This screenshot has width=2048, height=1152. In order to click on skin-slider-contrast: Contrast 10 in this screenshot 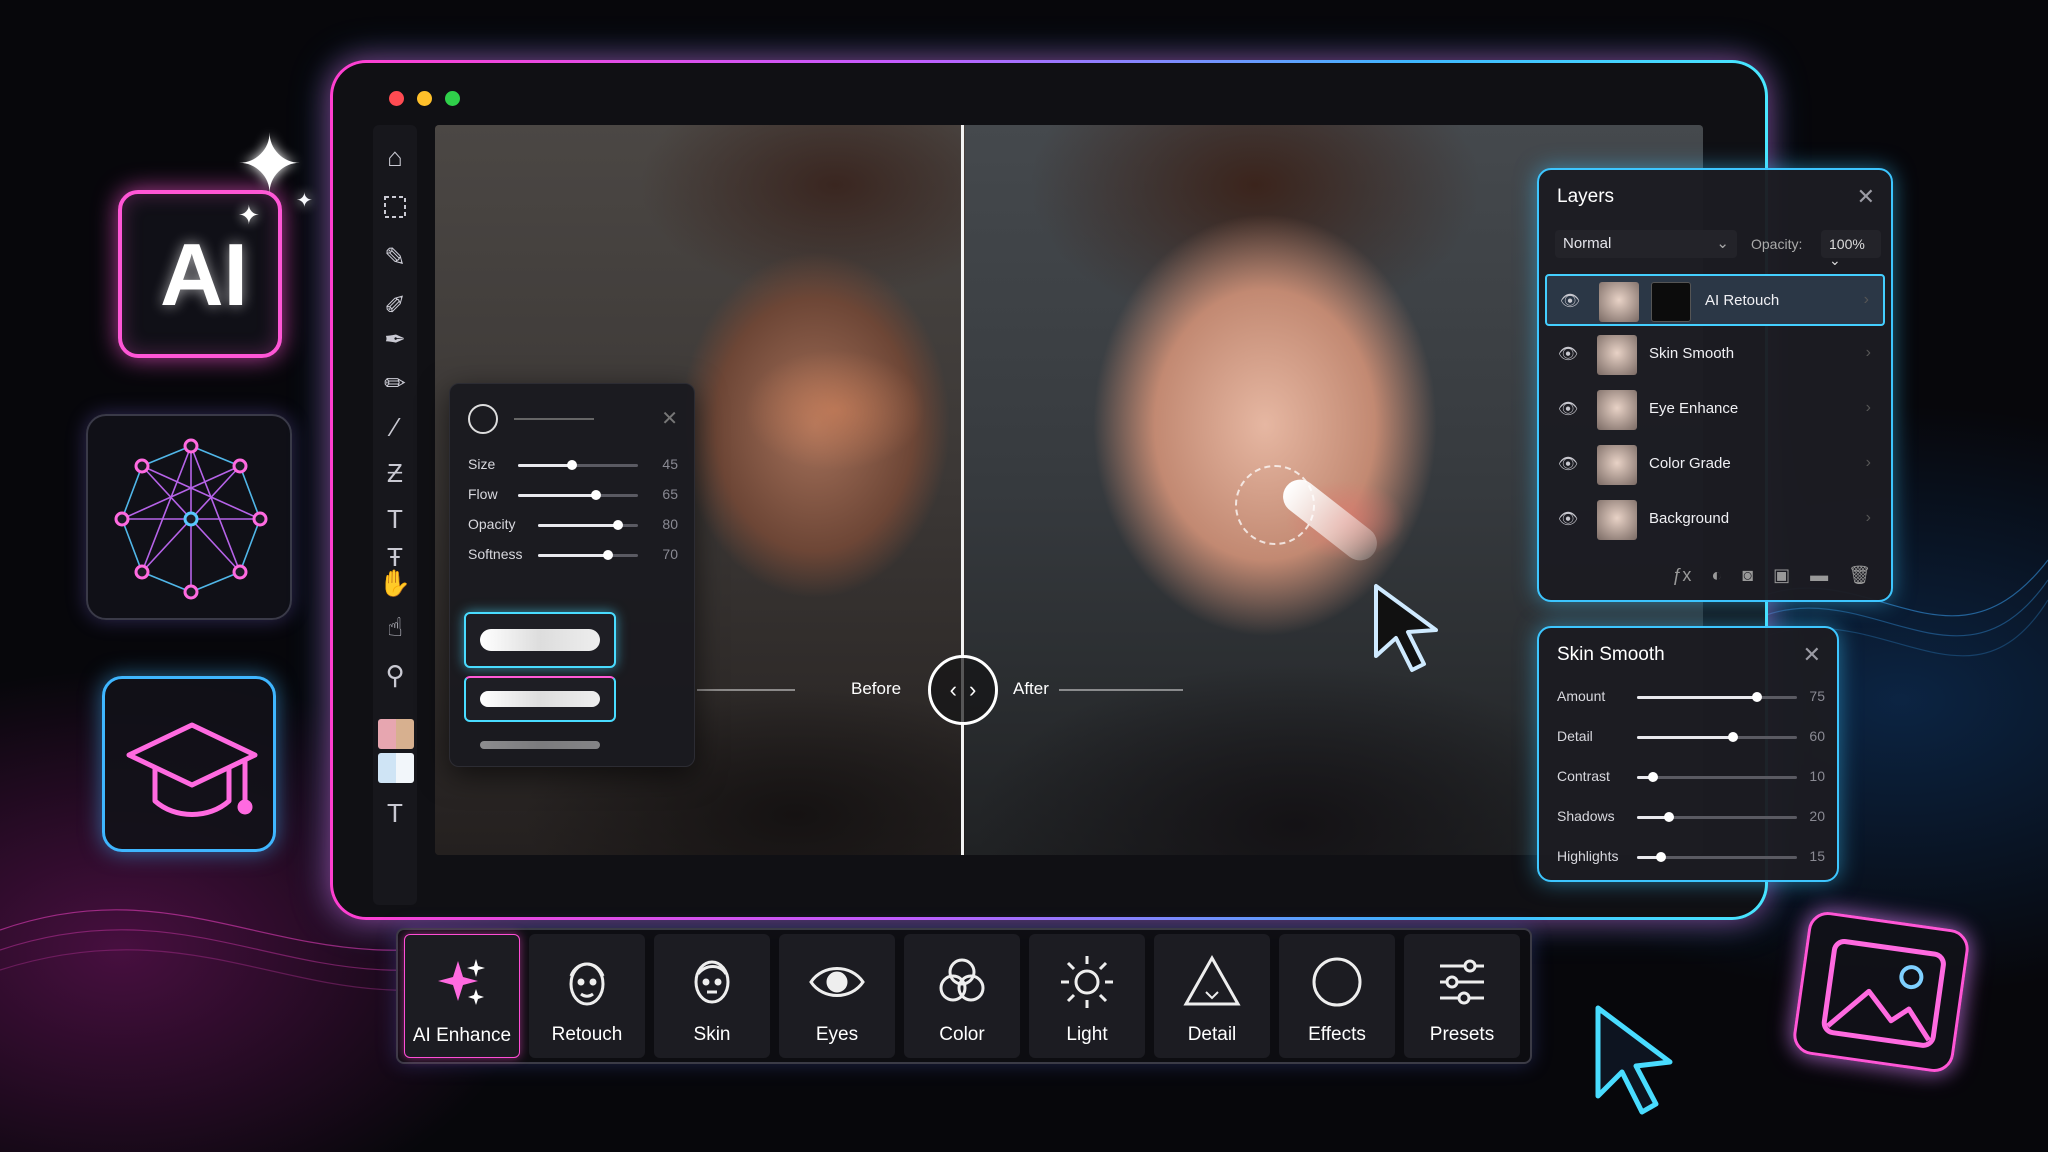, I will do `click(1691, 777)`.